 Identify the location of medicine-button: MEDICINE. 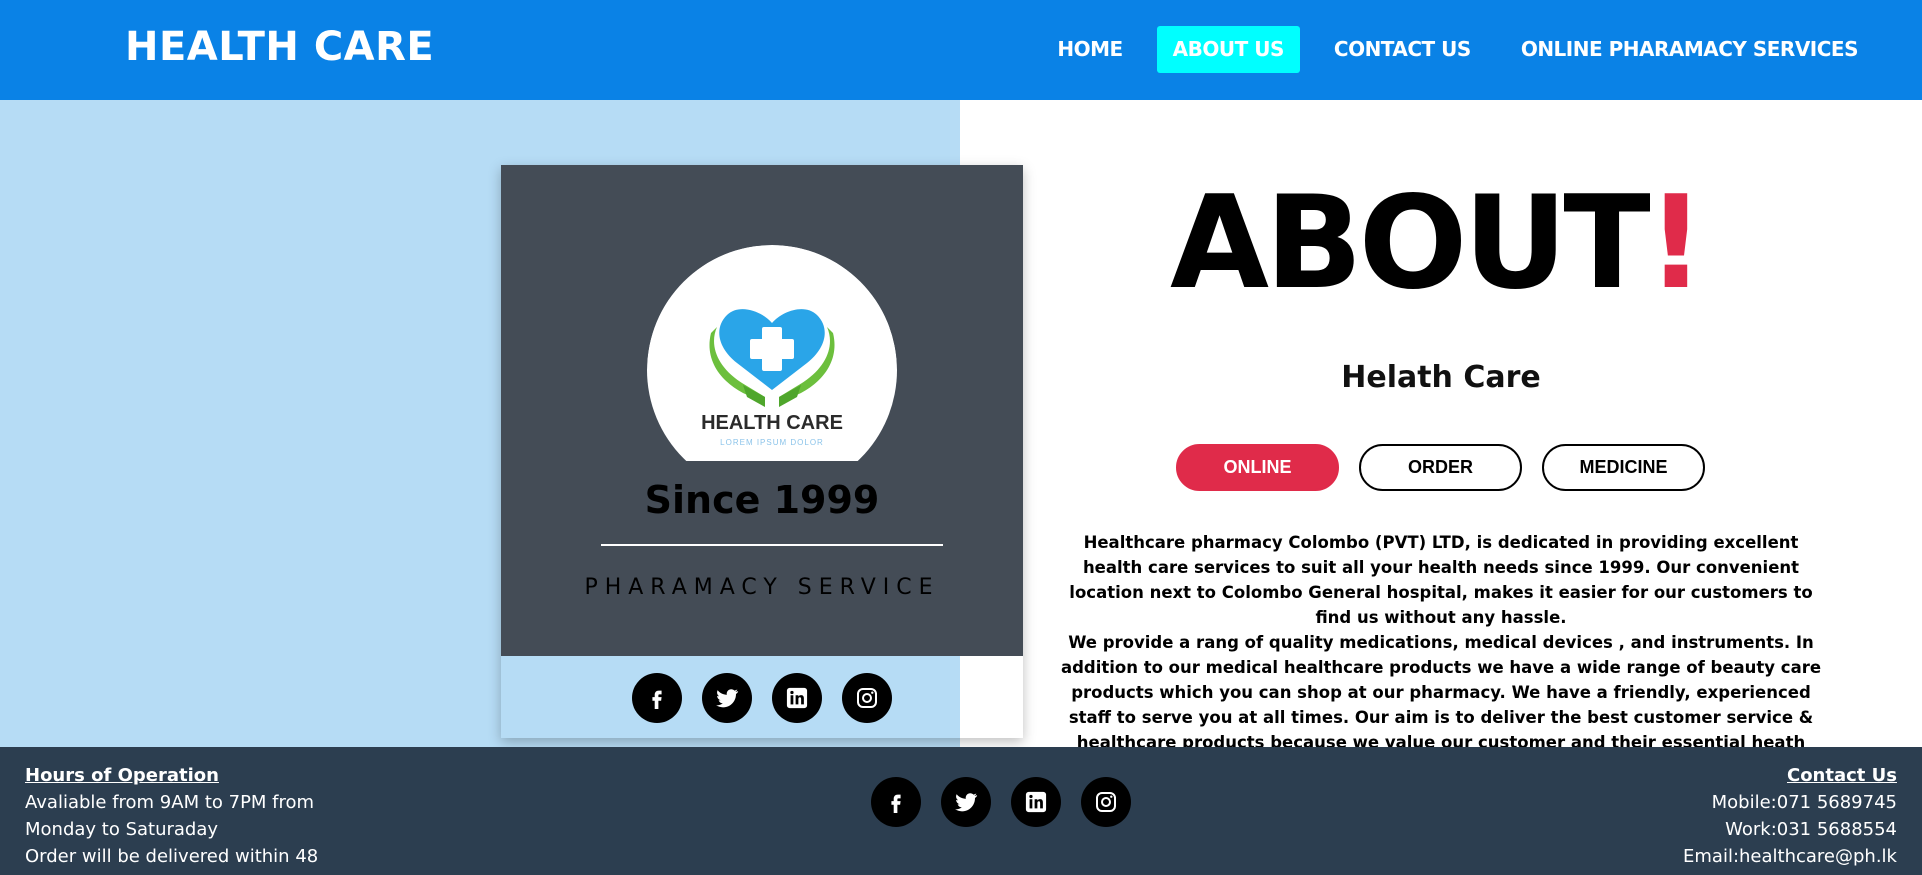
(1623, 467).